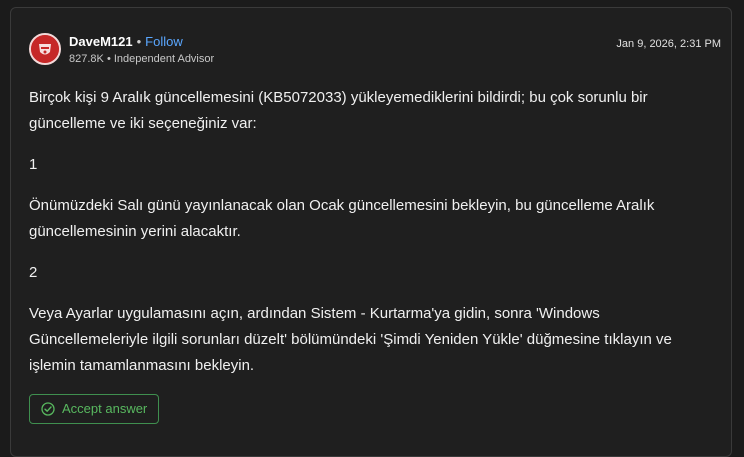 This screenshot has width=744, height=457. Describe the element at coordinates (48, 409) in the screenshot. I see `check-circle-icon` at that location.